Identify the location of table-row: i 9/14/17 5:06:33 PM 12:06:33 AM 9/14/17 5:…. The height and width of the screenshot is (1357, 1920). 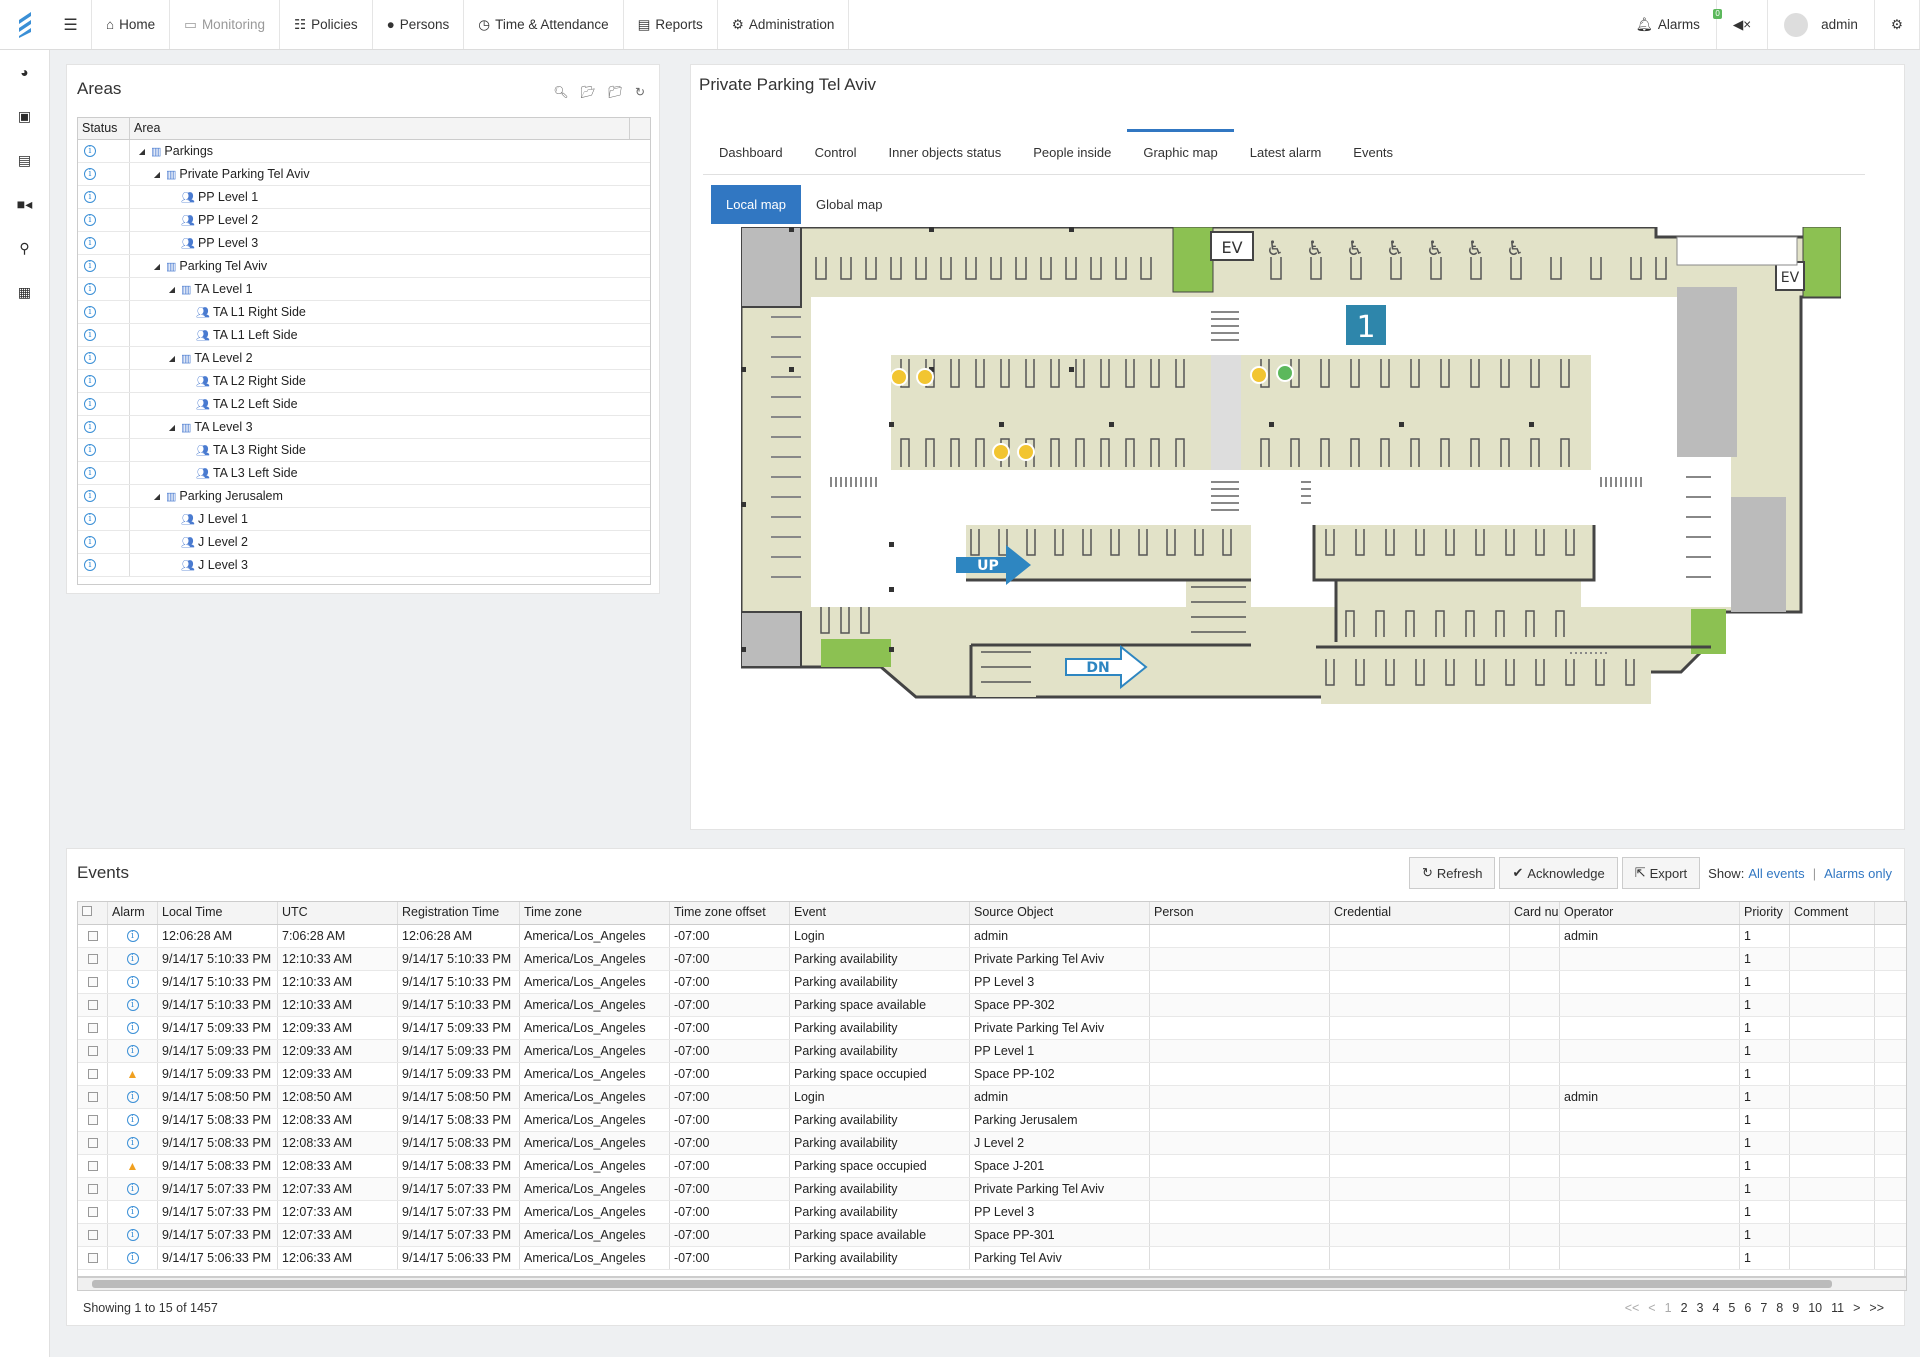
(992, 1258).